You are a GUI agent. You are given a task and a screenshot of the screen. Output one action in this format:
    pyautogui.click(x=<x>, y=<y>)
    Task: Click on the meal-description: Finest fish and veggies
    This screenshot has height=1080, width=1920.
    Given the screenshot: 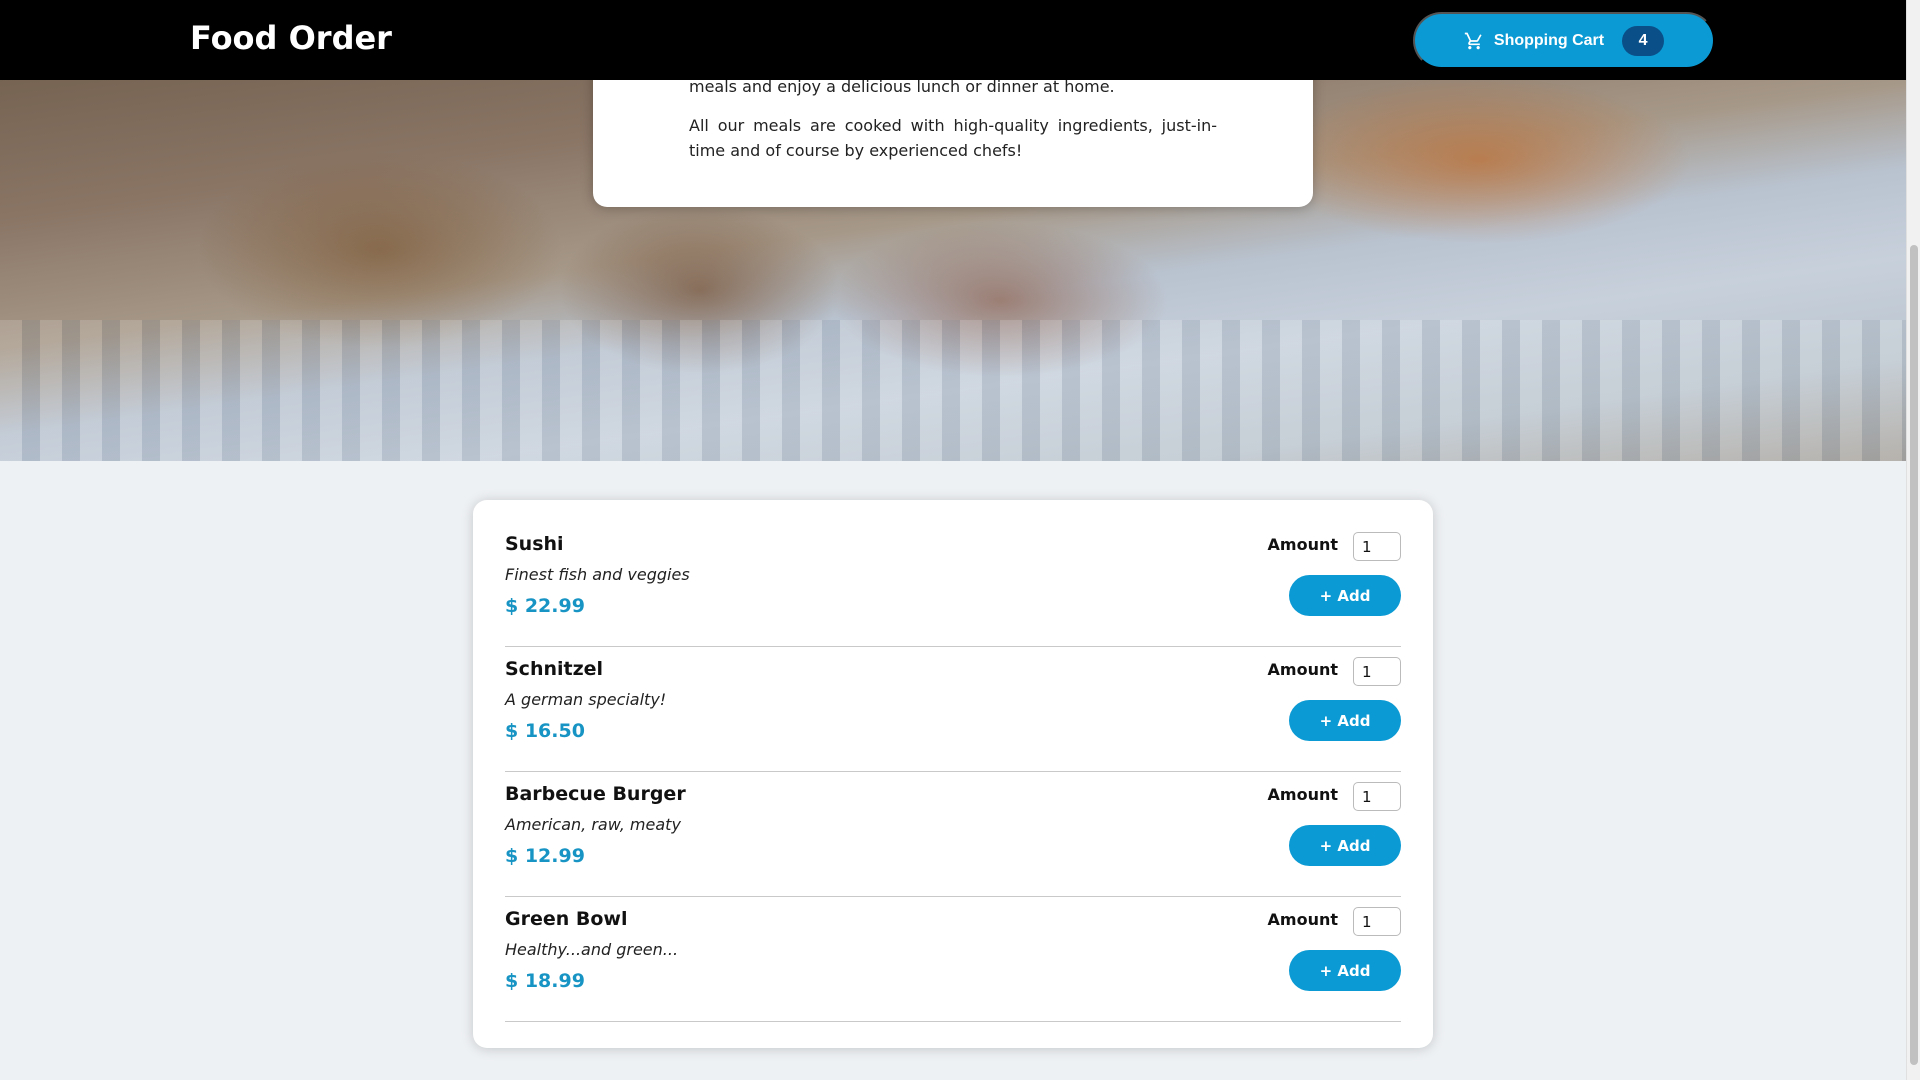 What is the action you would take?
    pyautogui.click(x=597, y=574)
    